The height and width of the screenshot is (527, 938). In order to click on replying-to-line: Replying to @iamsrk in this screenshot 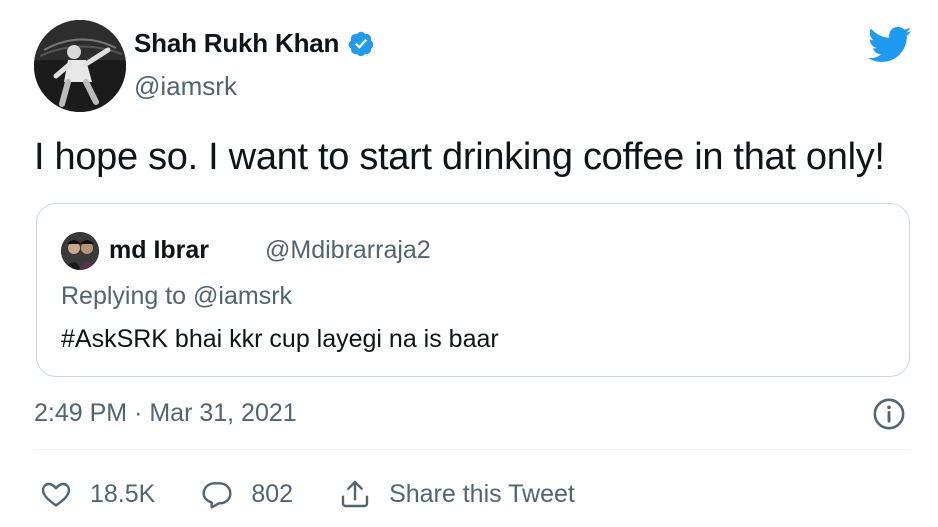, I will do `click(176, 296)`.